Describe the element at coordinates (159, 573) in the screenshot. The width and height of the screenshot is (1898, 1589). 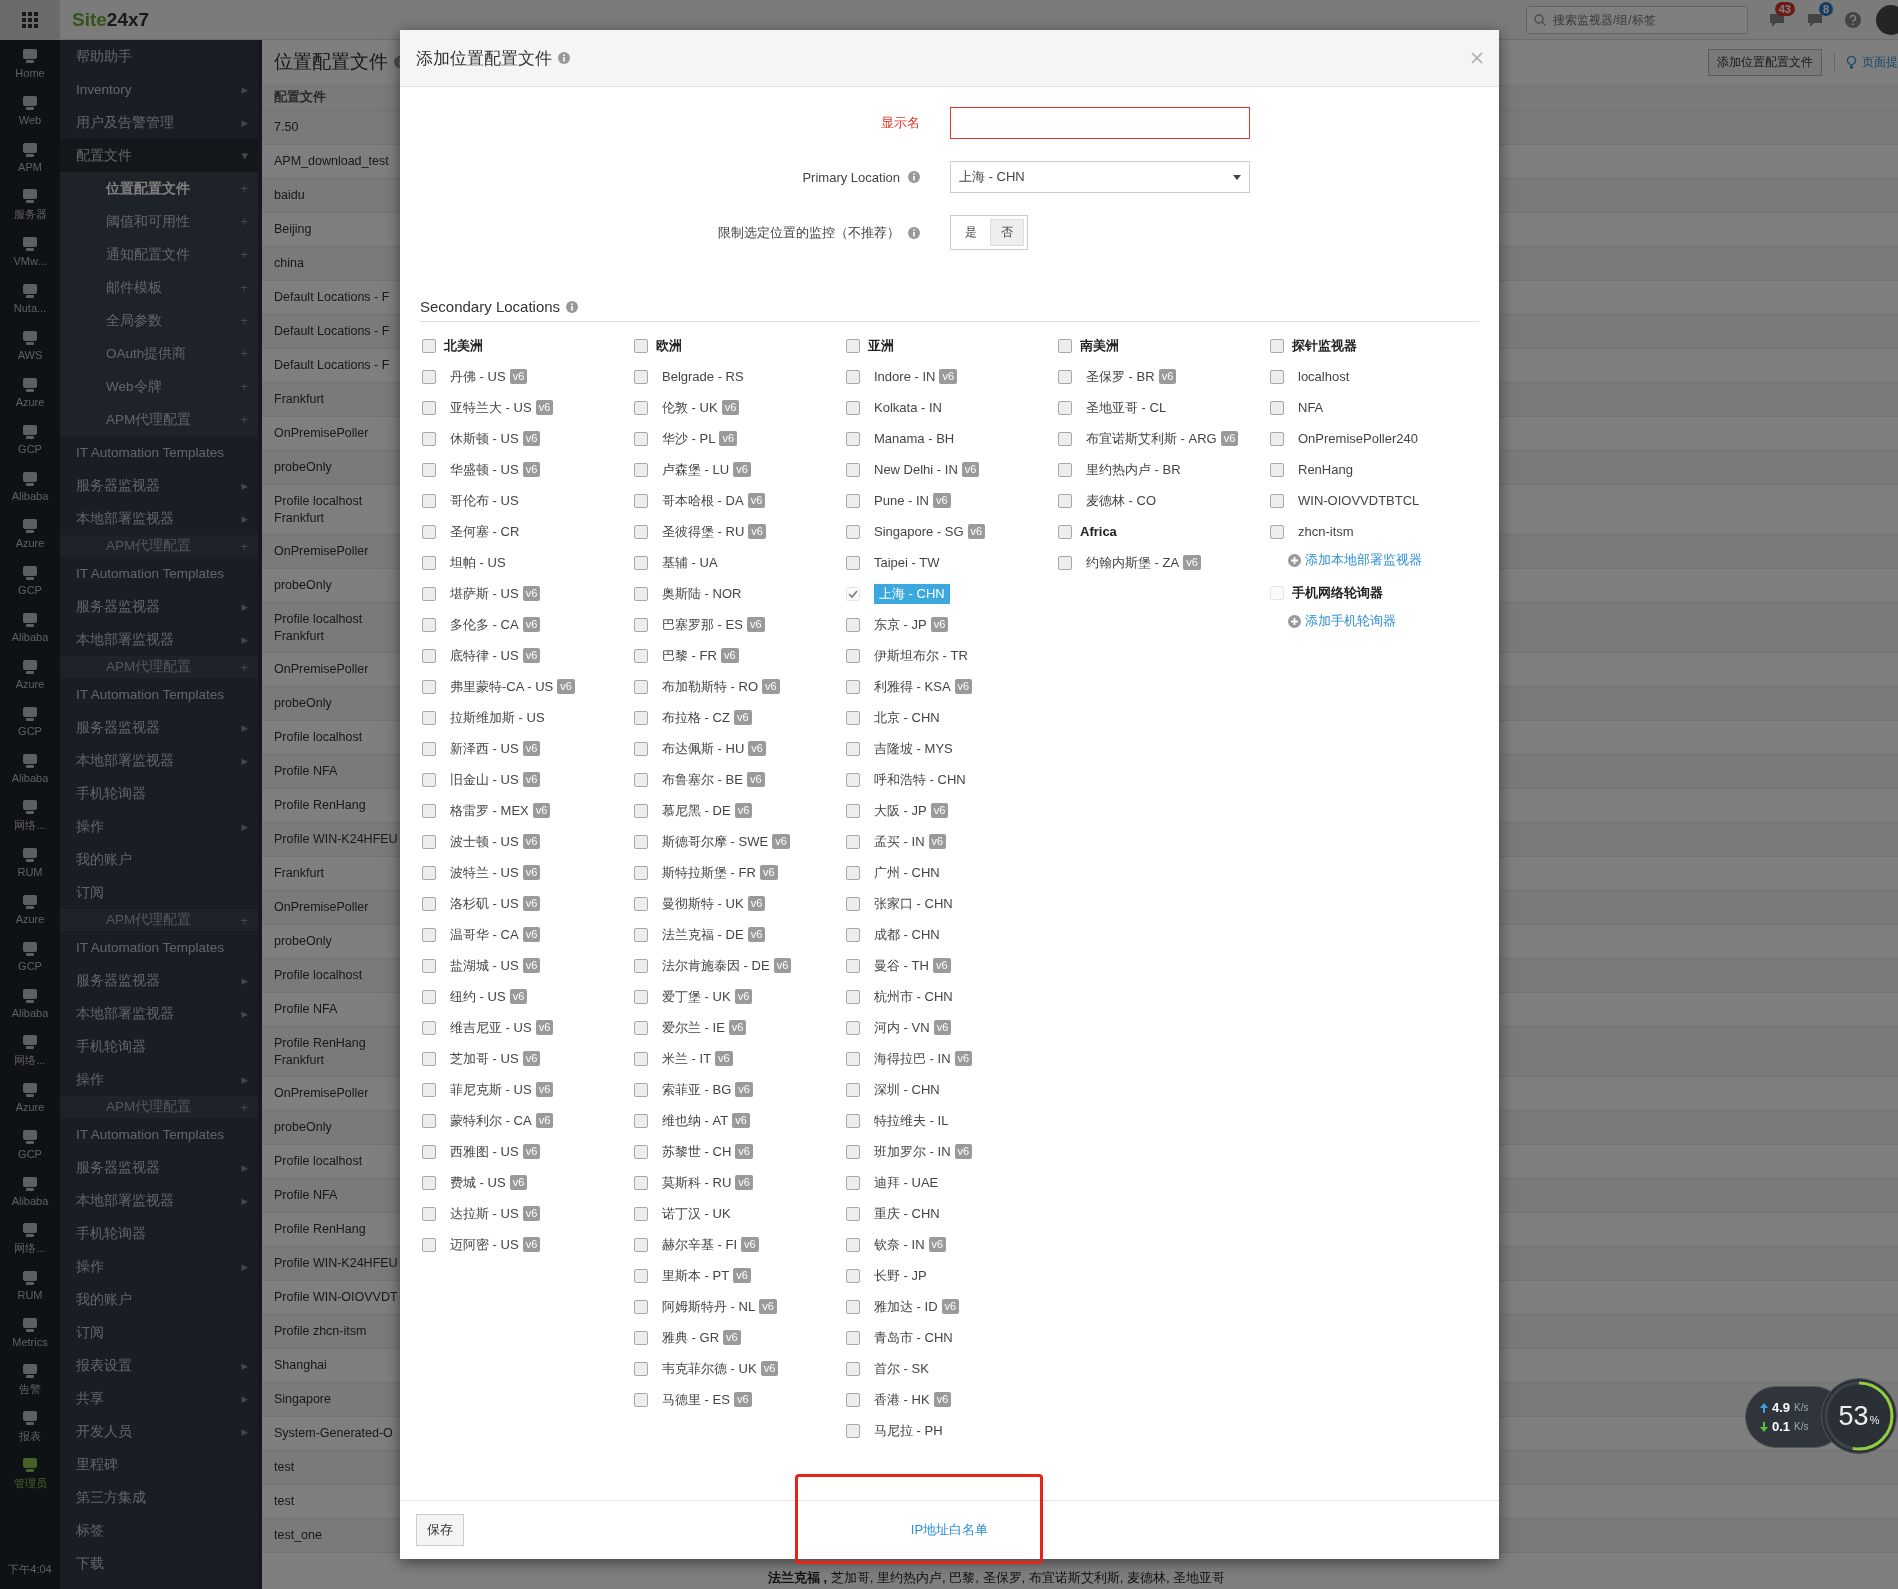
I see `menu-item: IT Automation Templates` at that location.